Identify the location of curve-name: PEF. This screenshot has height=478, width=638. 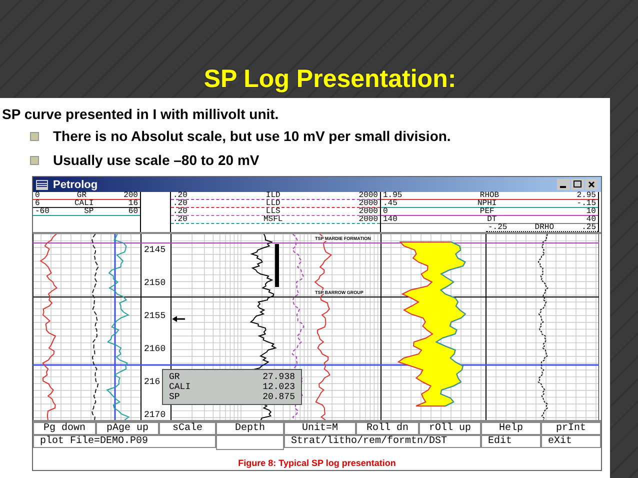
(487, 211).